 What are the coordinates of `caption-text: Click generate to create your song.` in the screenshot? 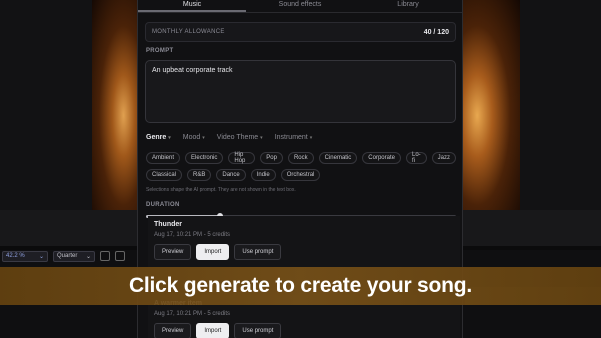 It's located at (300, 285).